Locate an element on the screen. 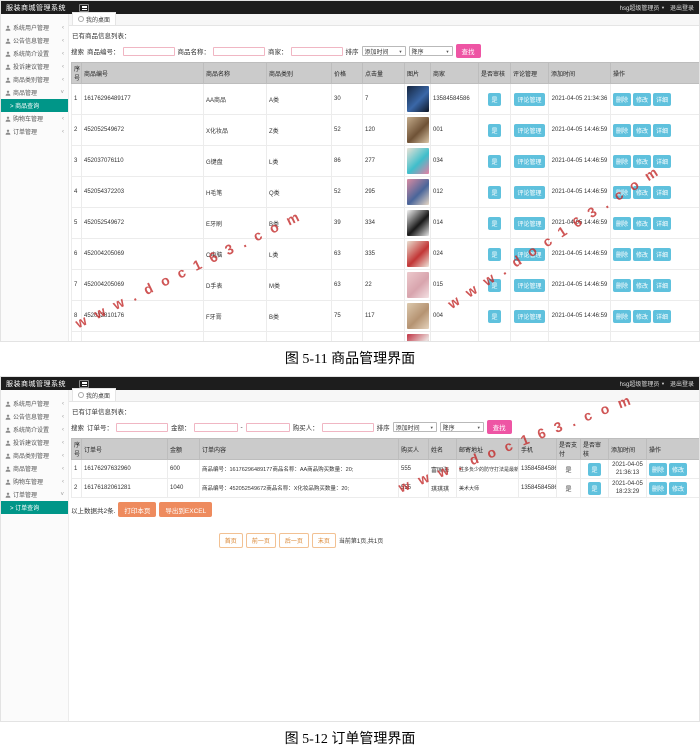  sidebar-item-8: 订单管理‹ is located at coordinates (34, 131).